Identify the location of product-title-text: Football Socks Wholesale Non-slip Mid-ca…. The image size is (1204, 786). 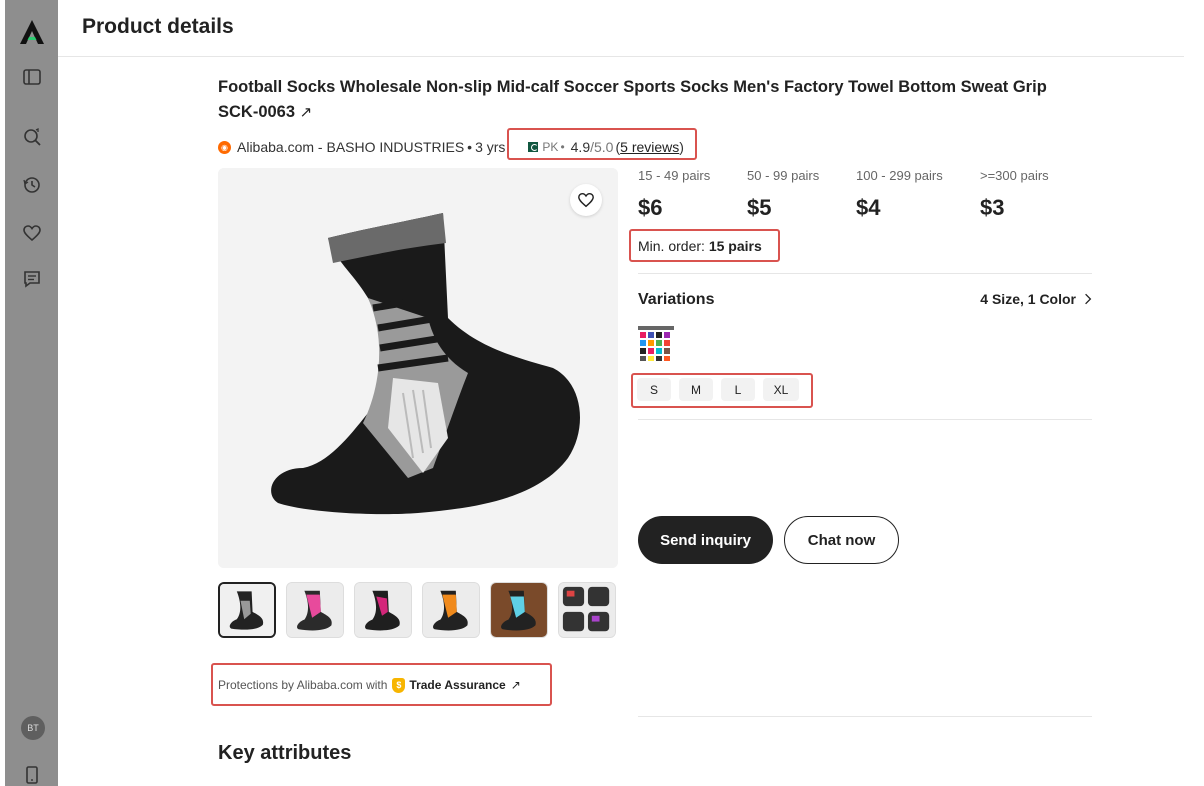
(632, 99).